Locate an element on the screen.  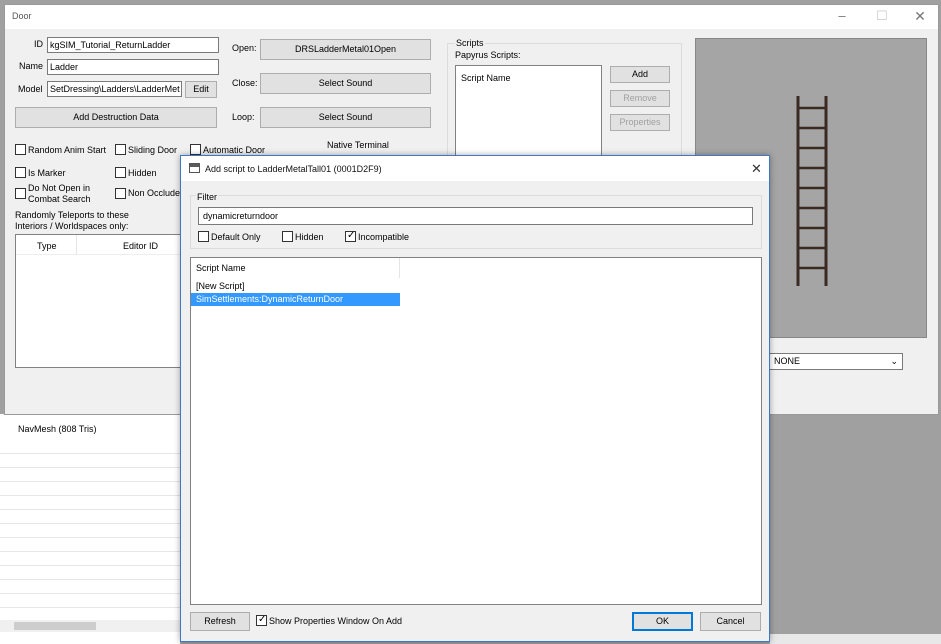
do-not-open-checkbox is located at coordinates (20, 193).